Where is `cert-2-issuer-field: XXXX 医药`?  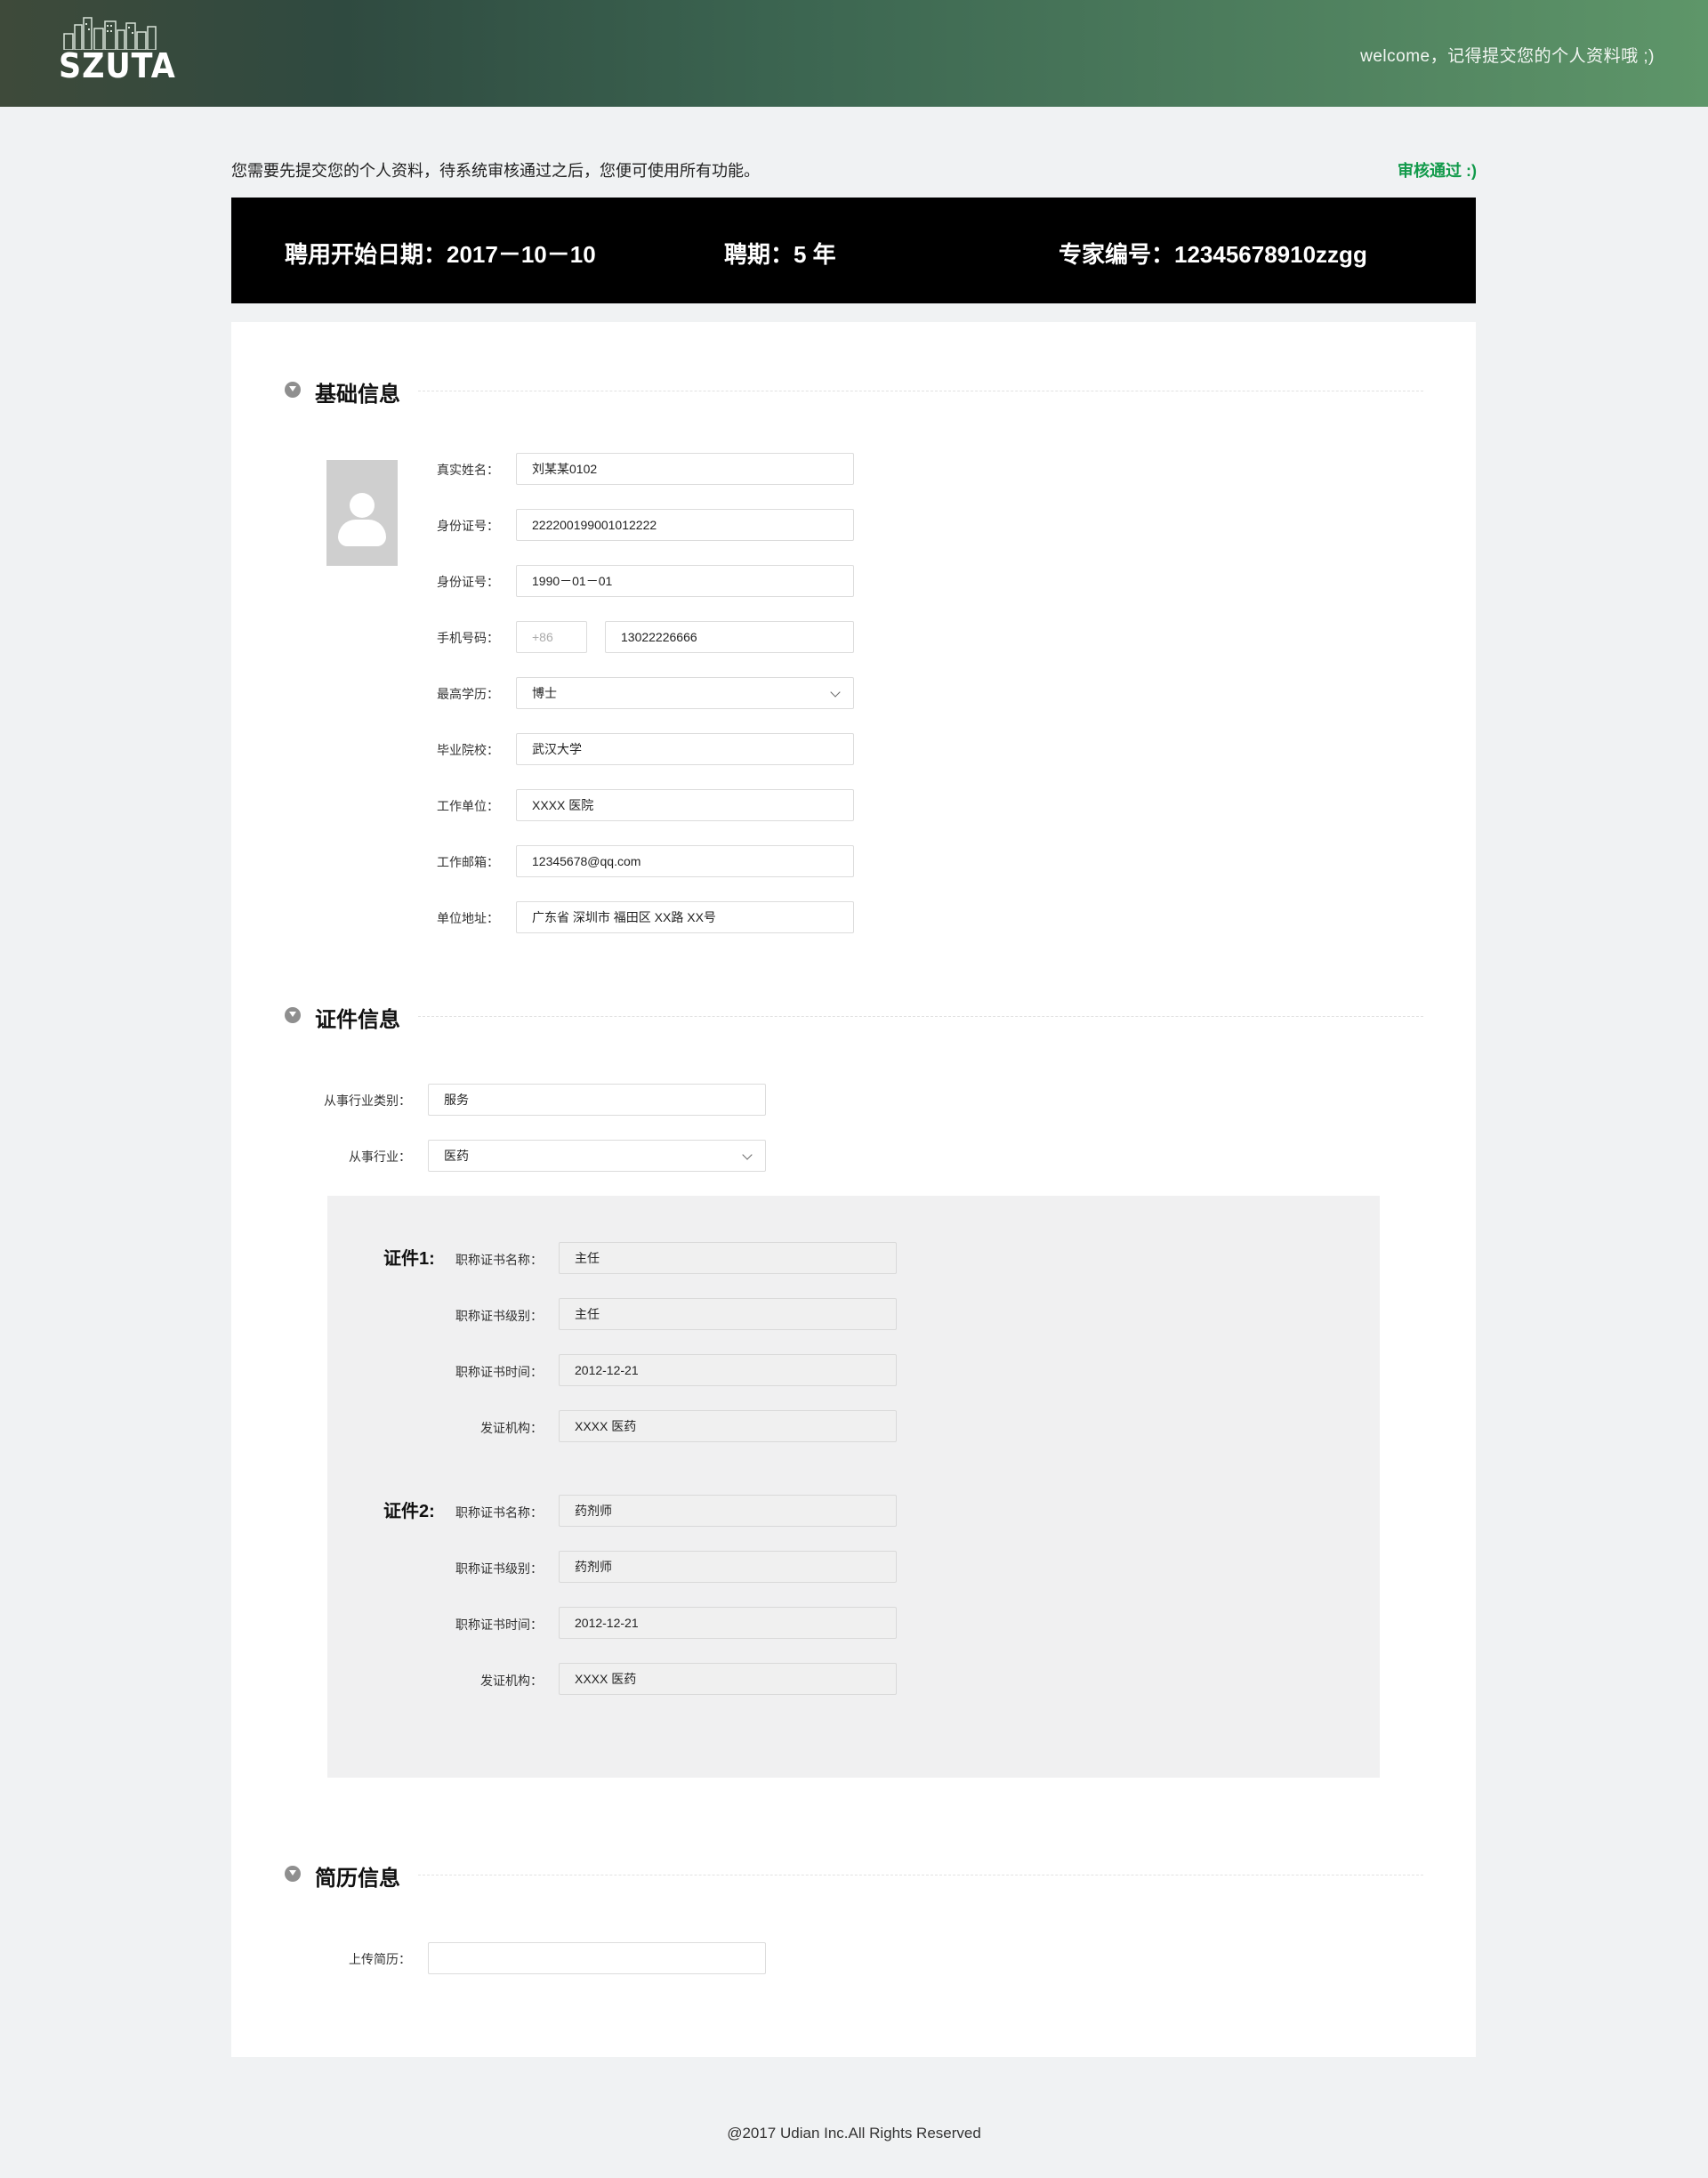 cert-2-issuer-field: XXXX 医药 is located at coordinates (728, 1679).